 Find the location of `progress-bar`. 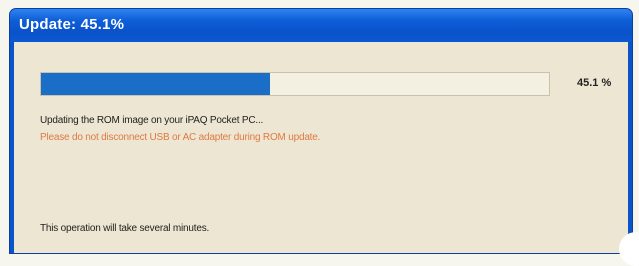

progress-bar is located at coordinates (295, 84).